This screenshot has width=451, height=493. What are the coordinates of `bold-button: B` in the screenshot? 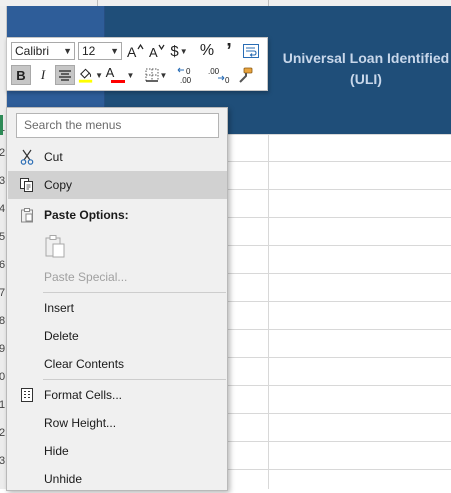 It's located at (21, 75).